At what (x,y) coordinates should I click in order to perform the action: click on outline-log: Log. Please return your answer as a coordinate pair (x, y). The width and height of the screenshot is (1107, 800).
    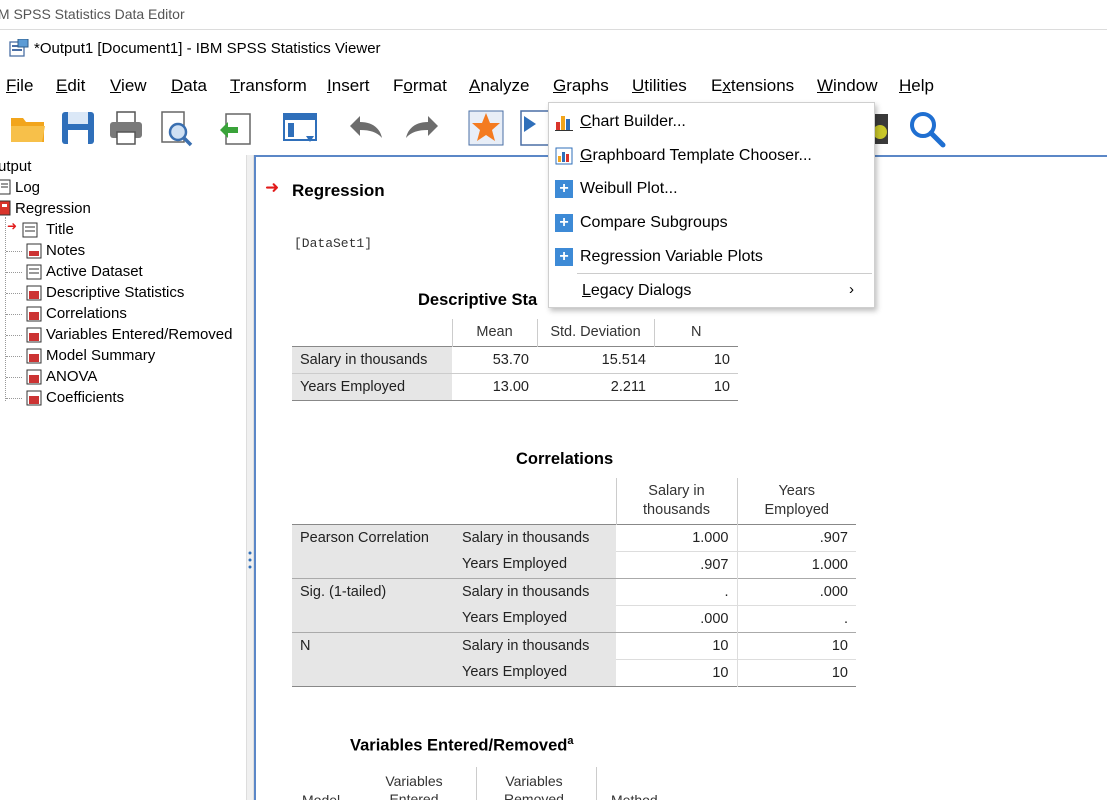
    Looking at the image, I should click on (27, 187).